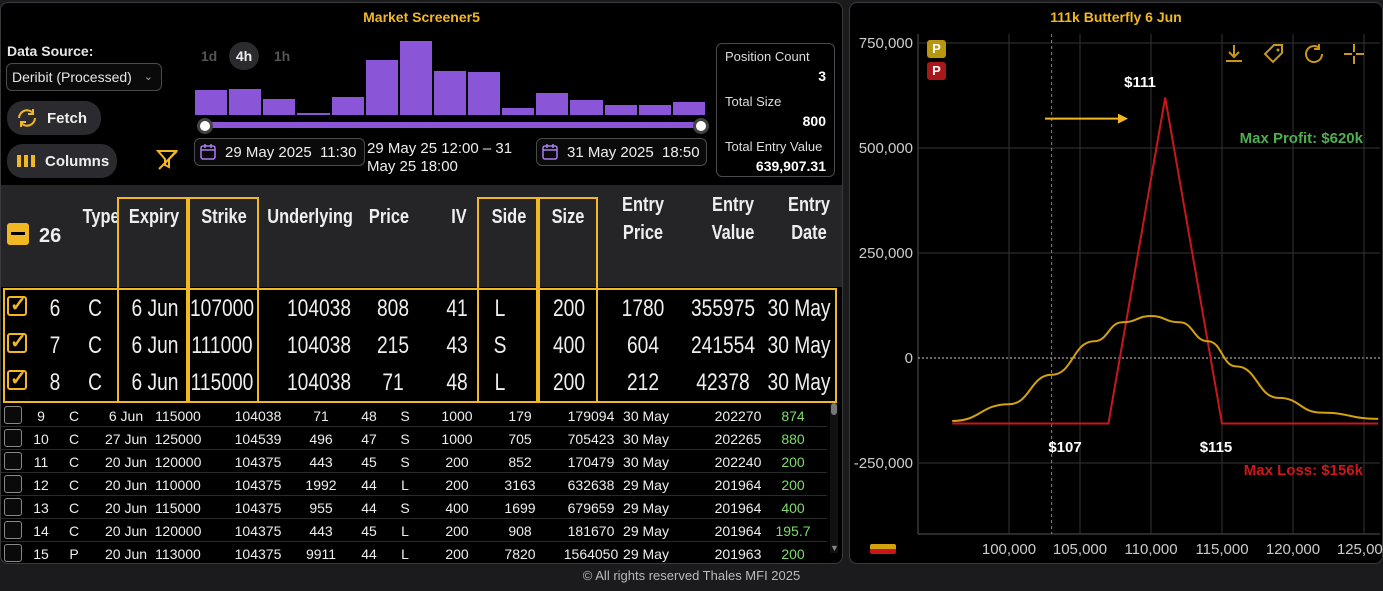 Image resolution: width=1383 pixels, height=591 pixels. I want to click on y-tick-label: 750,000, so click(886, 43).